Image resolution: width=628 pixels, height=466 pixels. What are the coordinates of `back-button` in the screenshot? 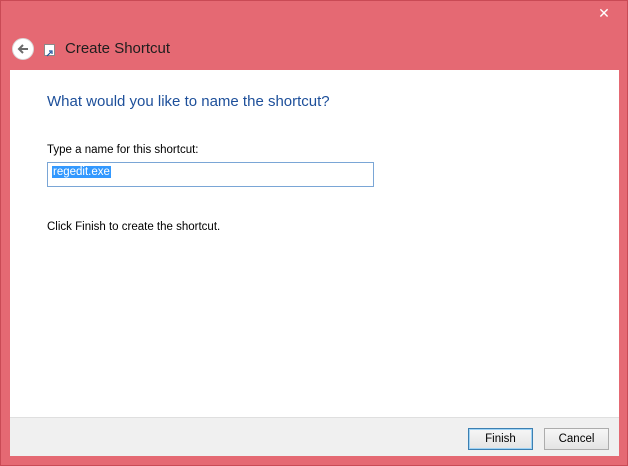 It's located at (23, 49).